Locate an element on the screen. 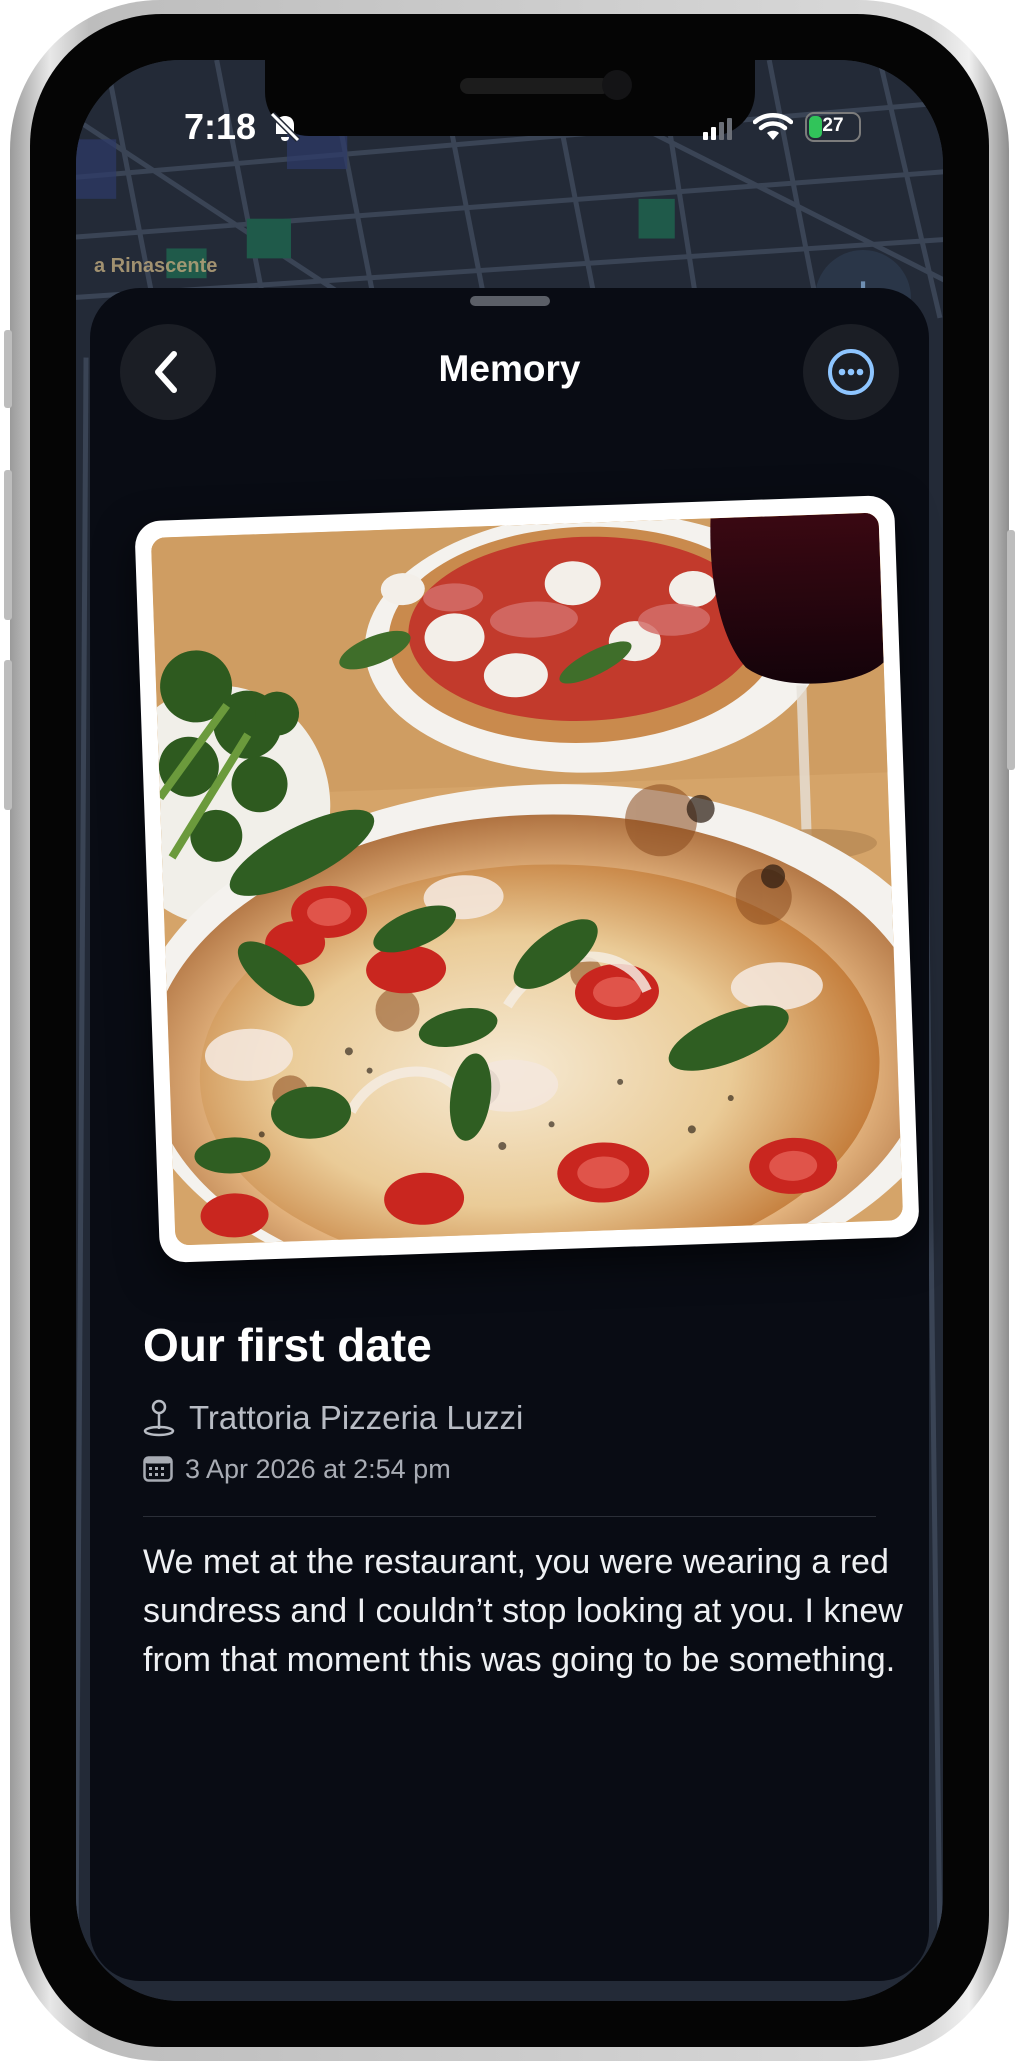 This screenshot has height=2061, width=1019. cellular-signal-icon is located at coordinates (717, 129).